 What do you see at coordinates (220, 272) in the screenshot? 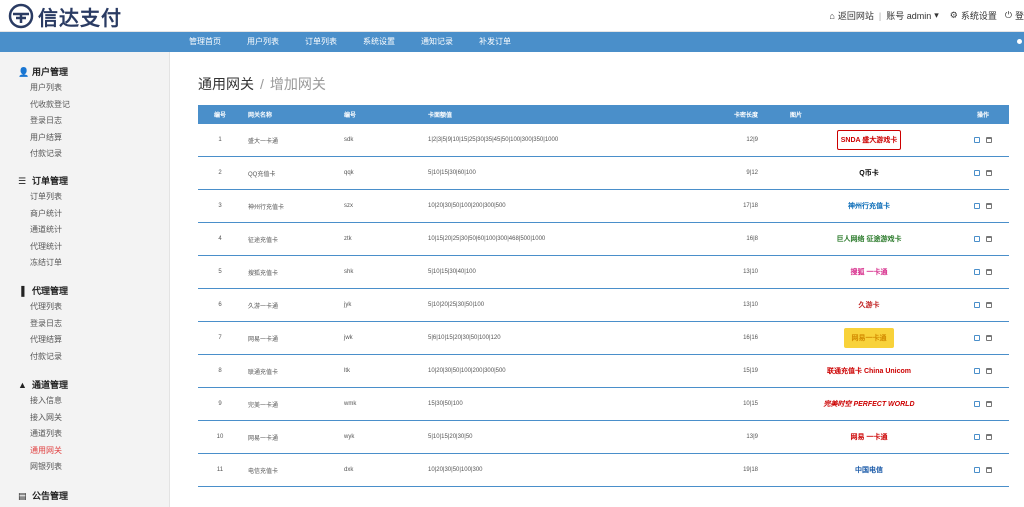
I see `row-id: 5` at bounding box center [220, 272].